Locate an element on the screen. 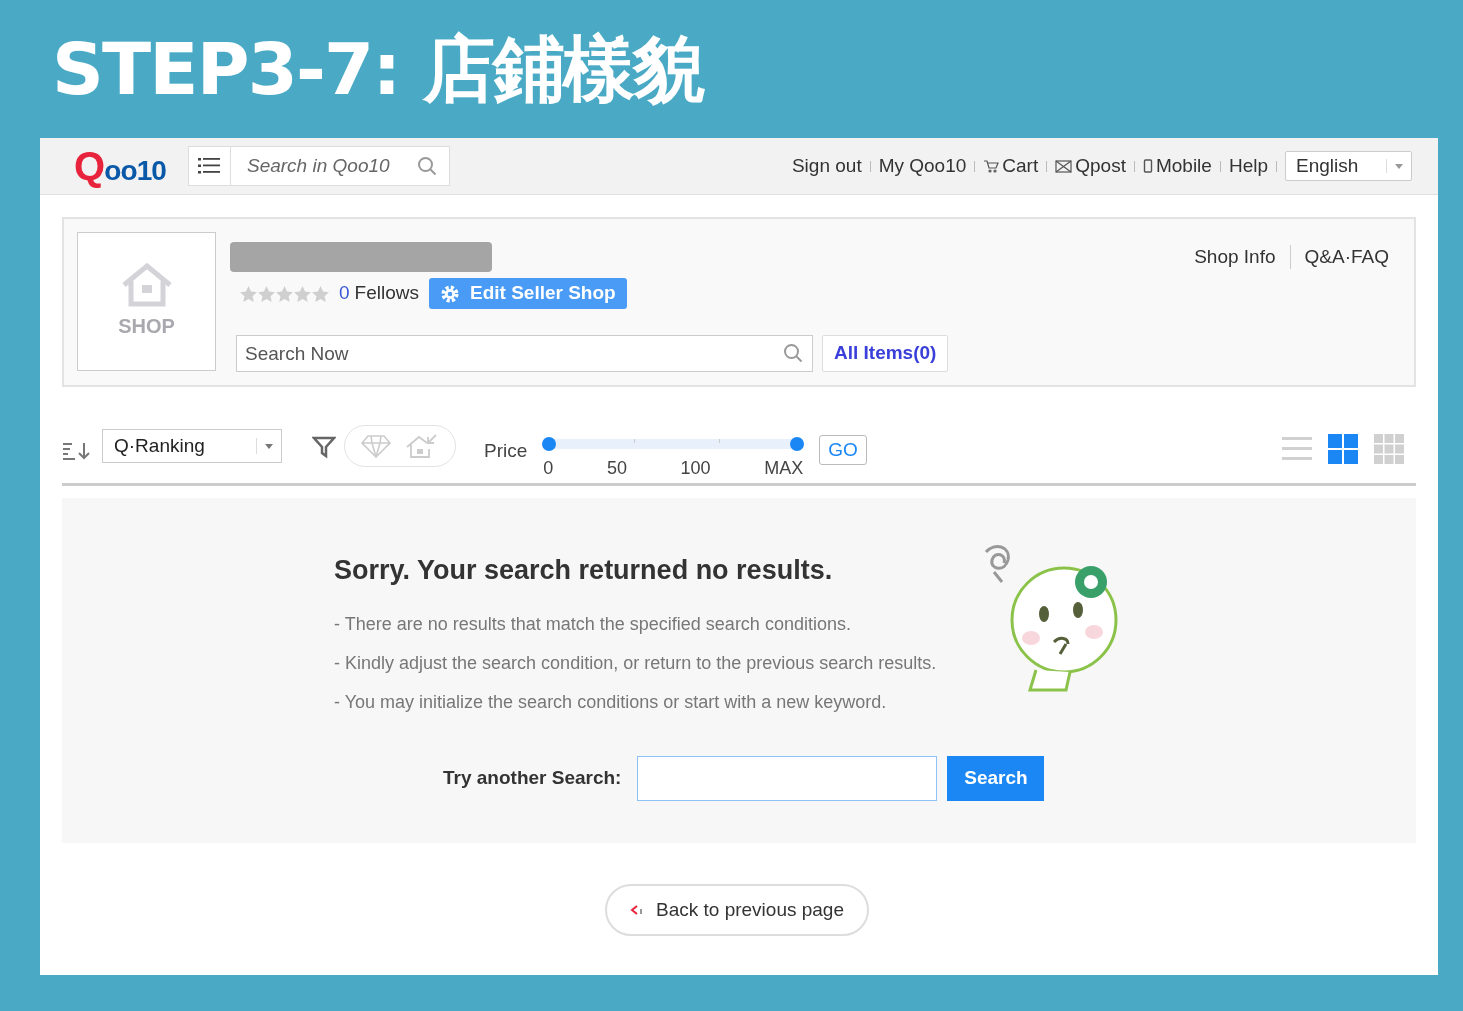 This screenshot has width=1463, height=1011. retry-search-label: Try another Search: is located at coordinates (532, 777).